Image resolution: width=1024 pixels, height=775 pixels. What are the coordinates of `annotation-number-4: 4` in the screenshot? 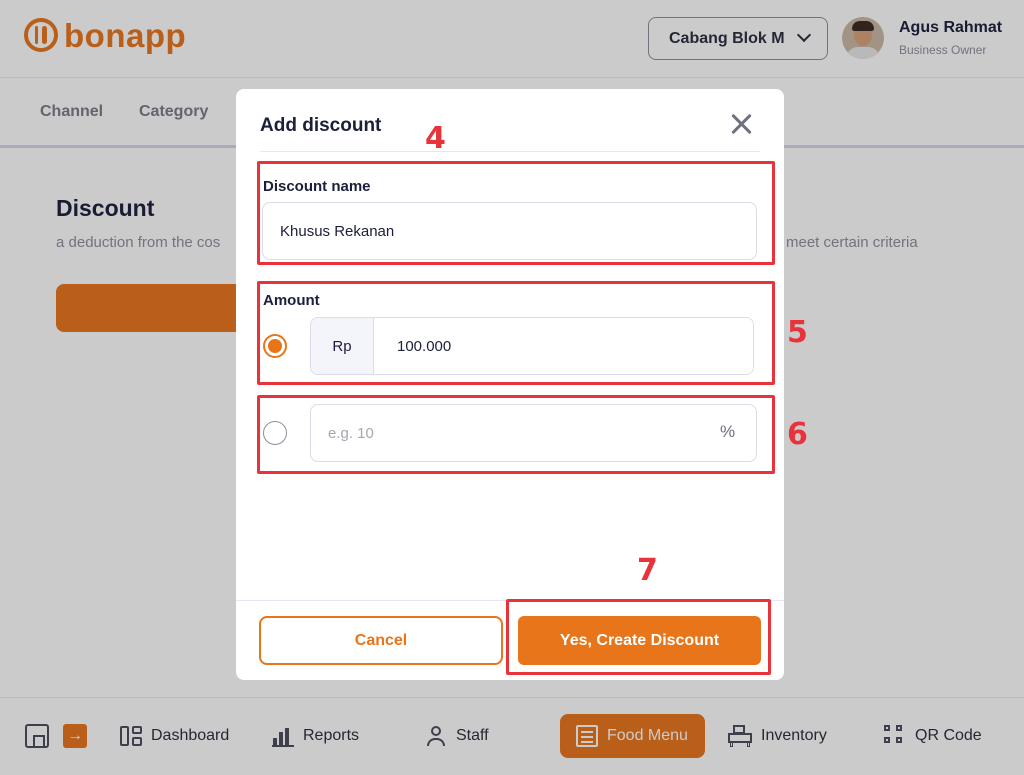 It's located at (435, 138).